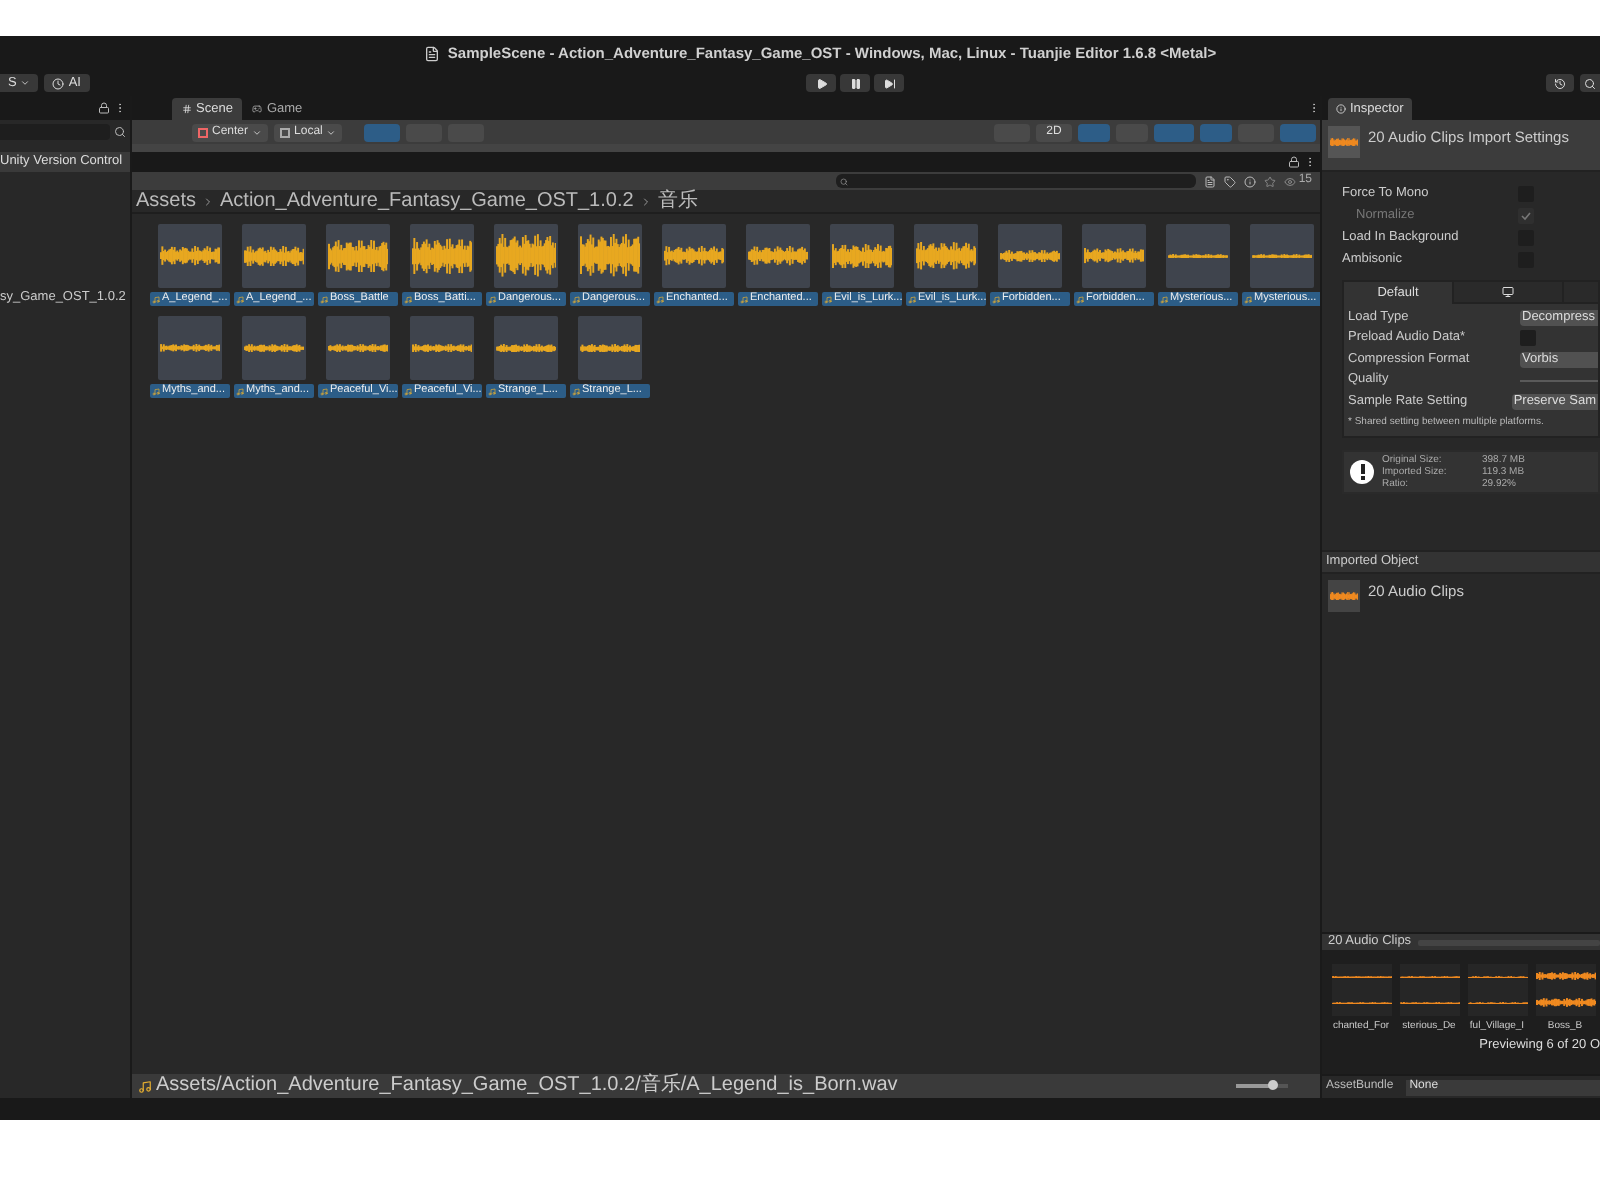 This screenshot has width=1600, height=1200. Describe the element at coordinates (1216, 132) in the screenshot. I see `visibility-toggle-button` at that location.